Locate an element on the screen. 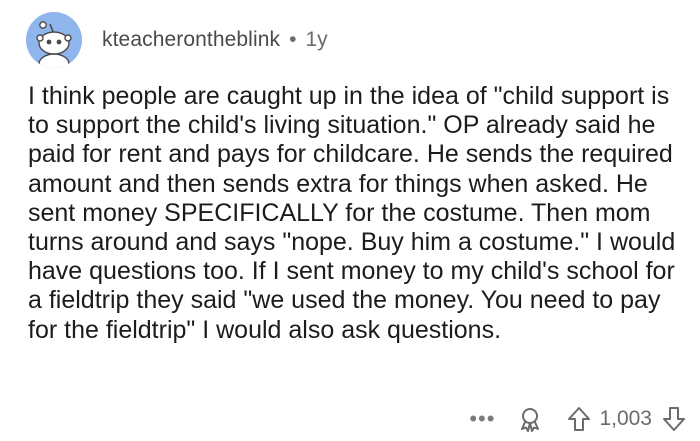 The image size is (700, 441). upvote-button is located at coordinates (579, 419).